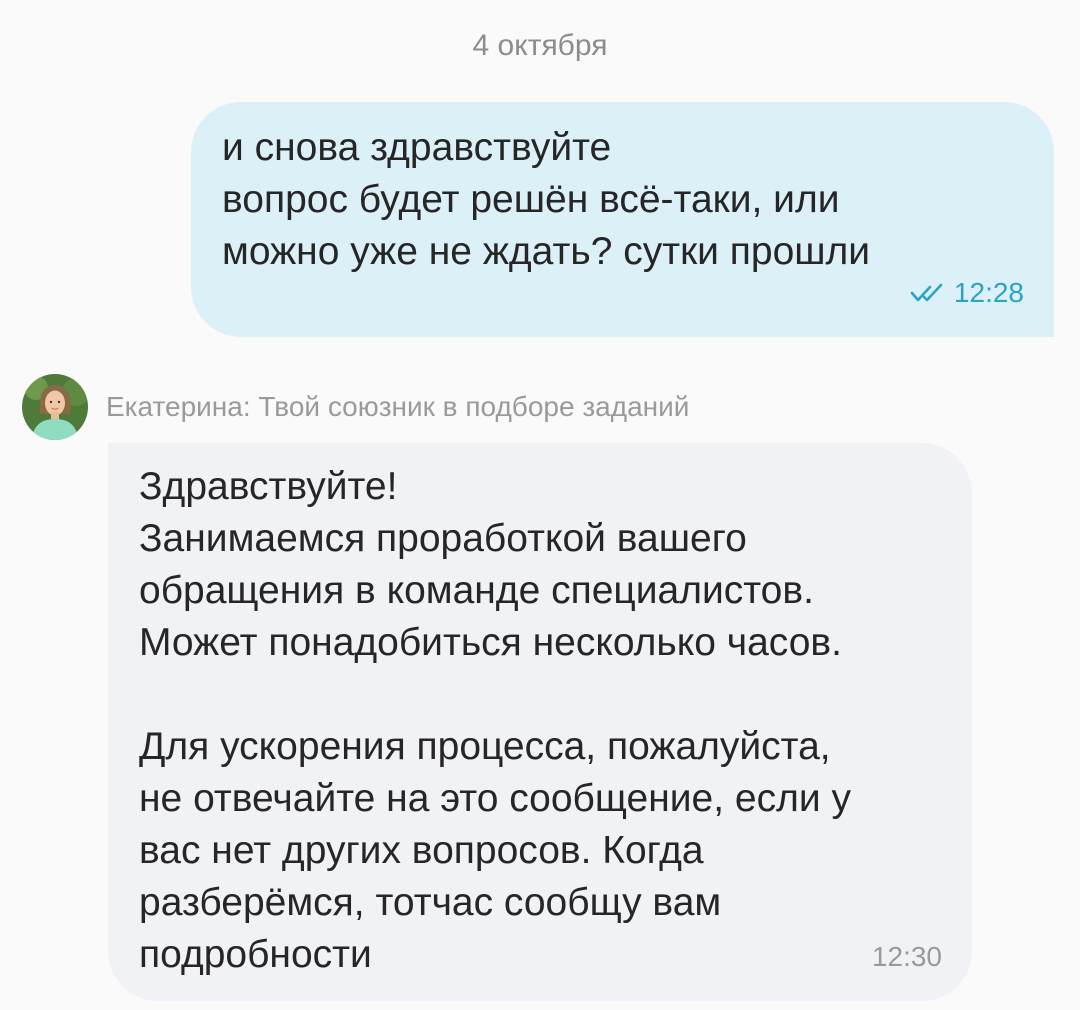 The width and height of the screenshot is (1080, 1010). I want to click on avatar-icon, so click(55, 407).